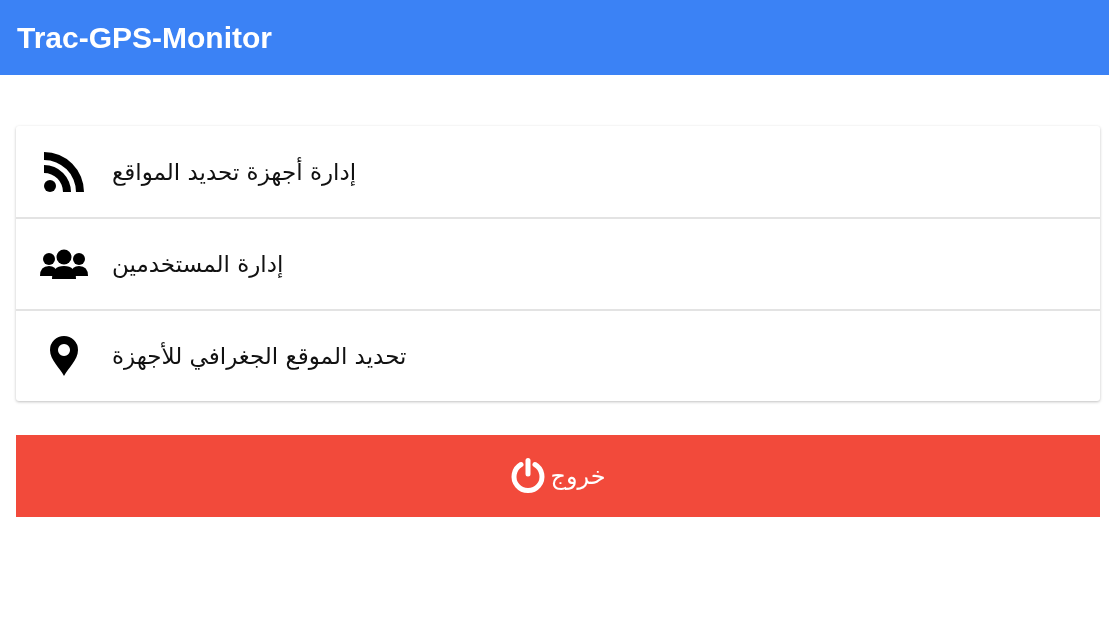 The width and height of the screenshot is (1109, 635). What do you see at coordinates (558, 263) in the screenshot?
I see `menu-item: إدارة المستخدمين` at bounding box center [558, 263].